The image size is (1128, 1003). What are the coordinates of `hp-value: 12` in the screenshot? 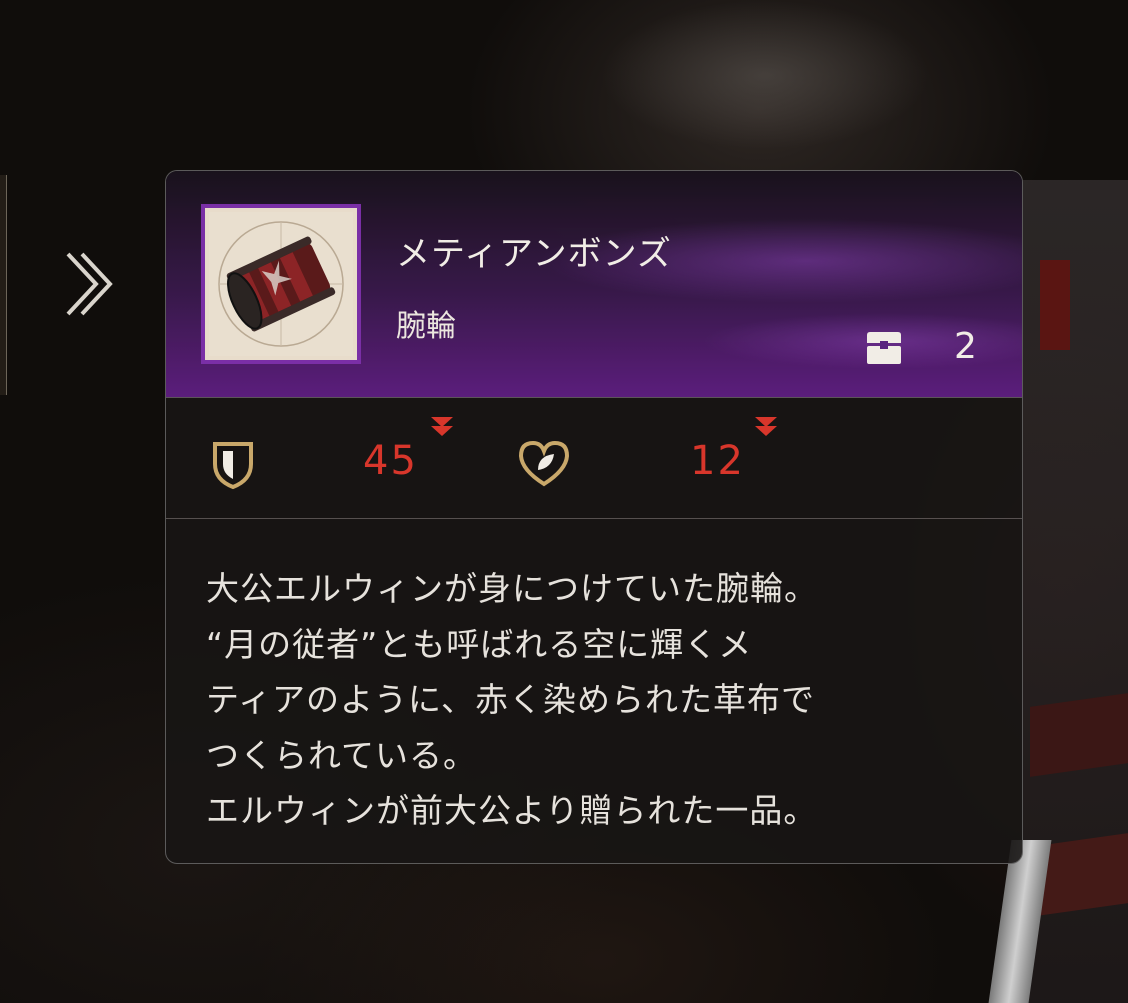 It's located at (717, 461).